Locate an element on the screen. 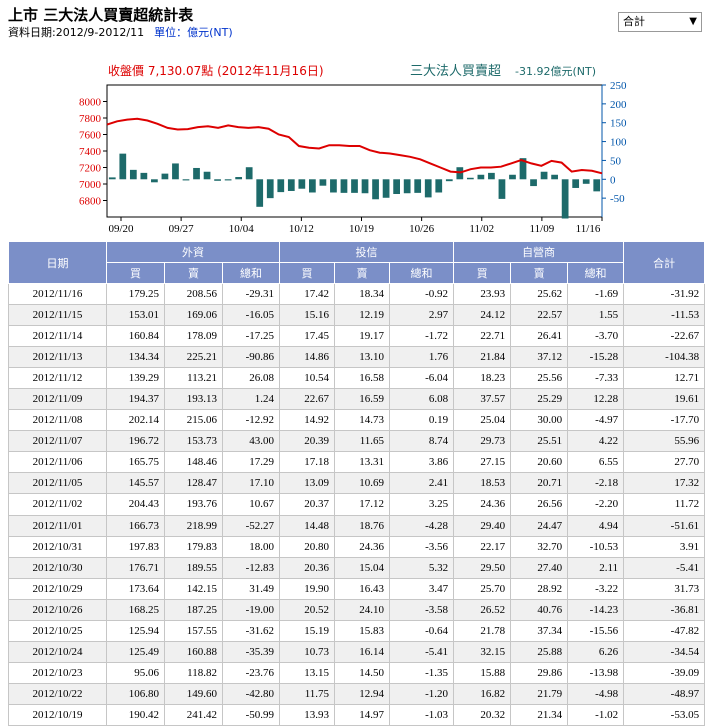 This screenshot has height=726, width=712. table-cell: -2.18 is located at coordinates (596, 483).